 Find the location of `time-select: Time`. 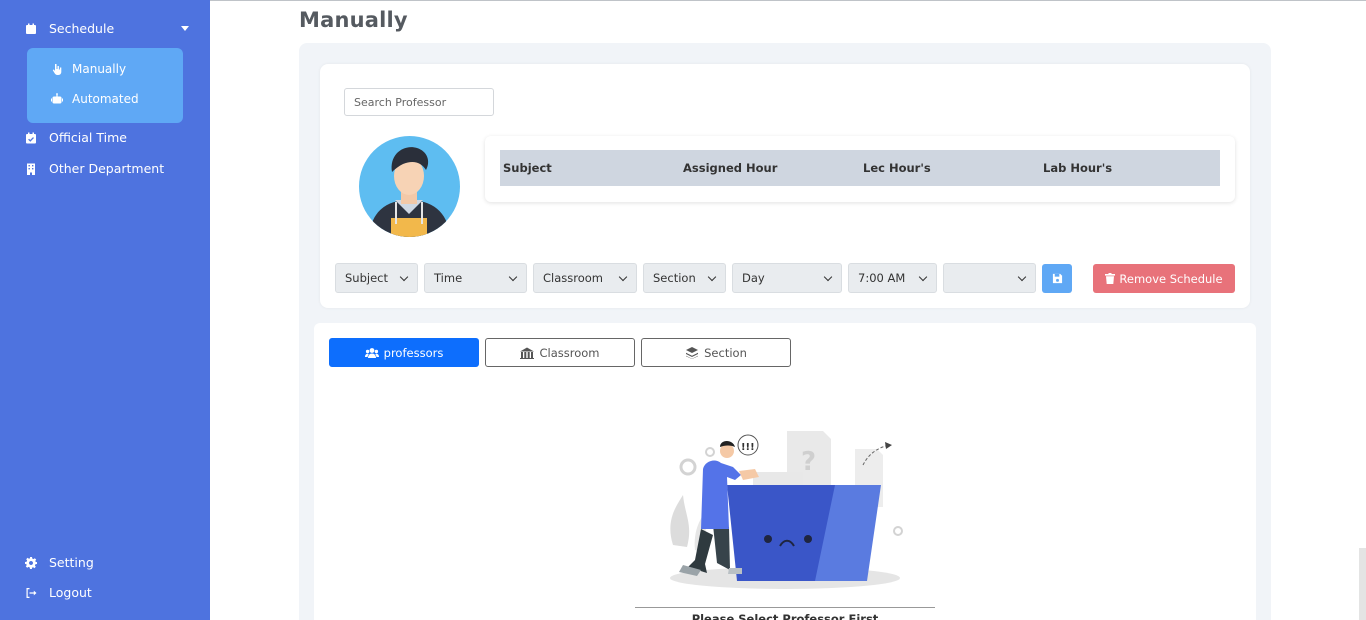

time-select: Time is located at coordinates (475, 278).